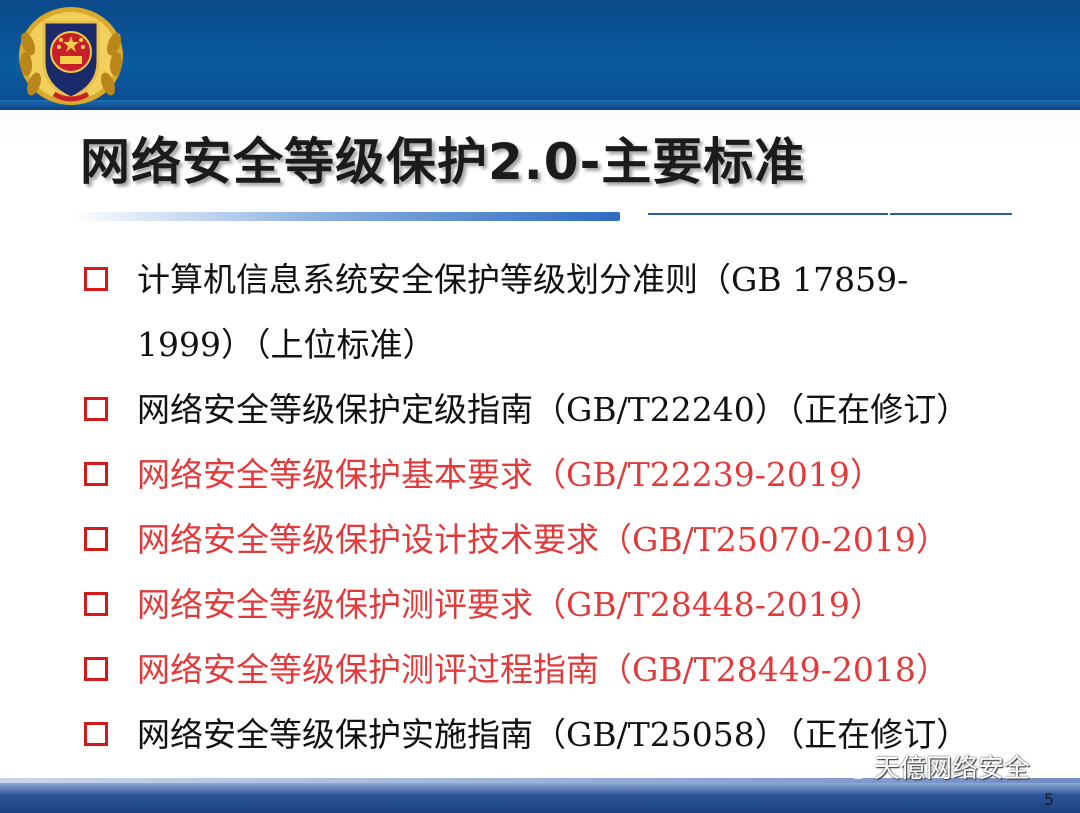 The height and width of the screenshot is (813, 1080). What do you see at coordinates (952, 769) in the screenshot?
I see `watermark-text: 天億网络安全` at bounding box center [952, 769].